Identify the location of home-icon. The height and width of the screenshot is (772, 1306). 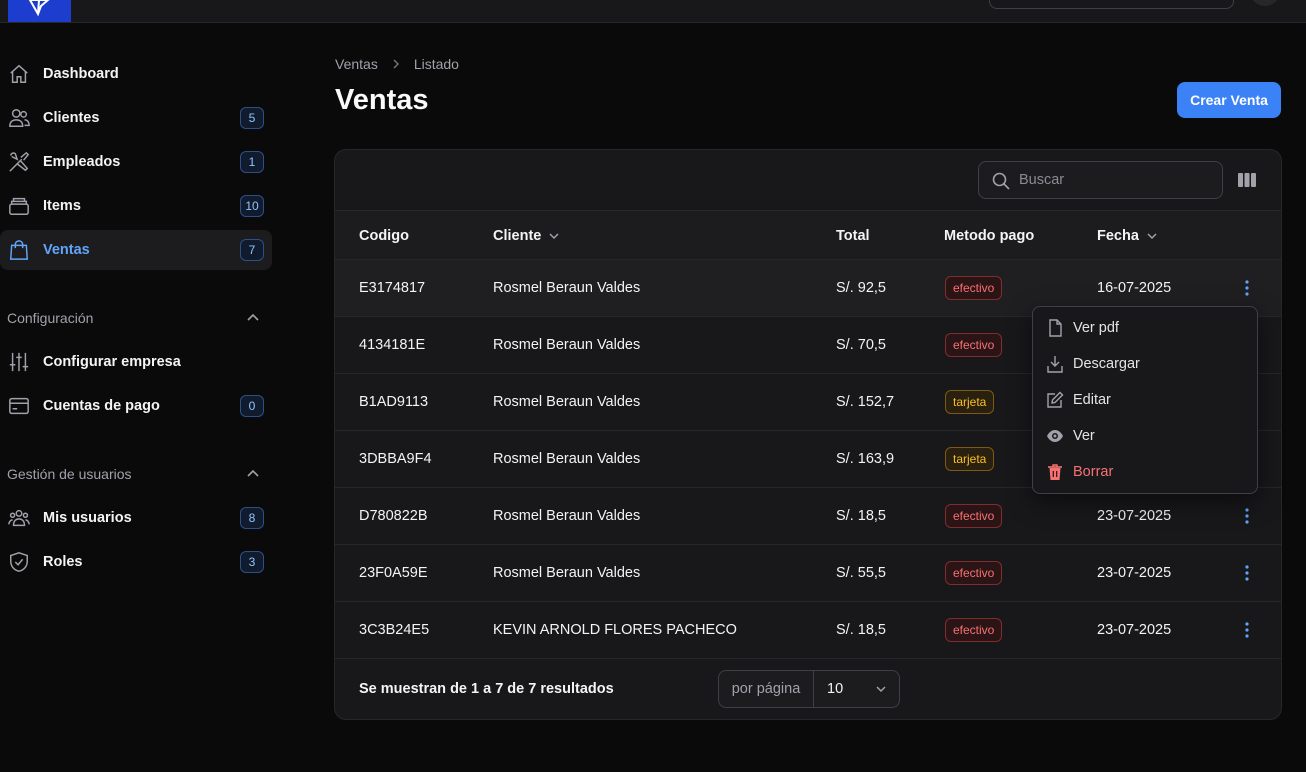
(19, 74).